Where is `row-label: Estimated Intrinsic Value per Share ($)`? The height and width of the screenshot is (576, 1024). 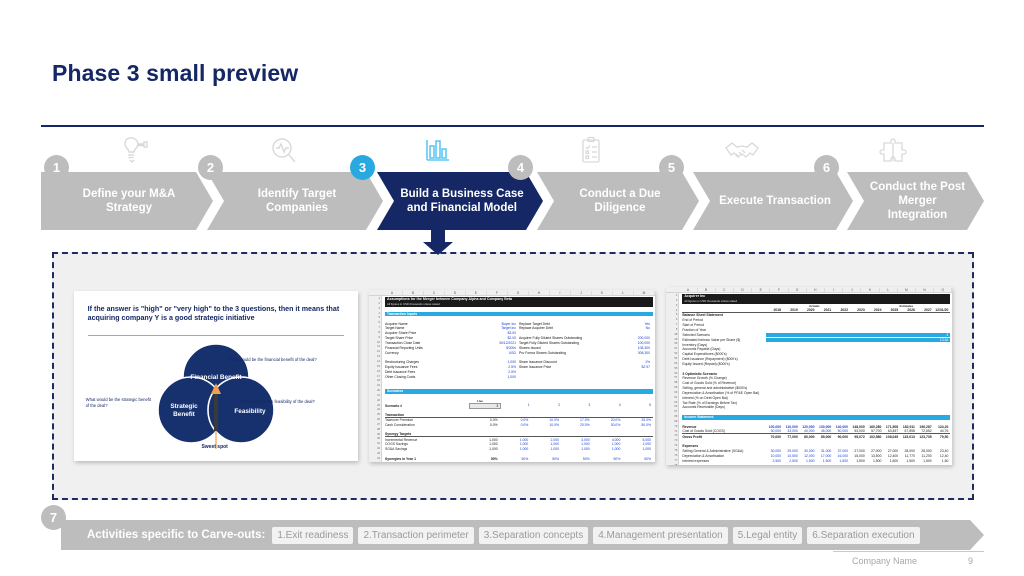 row-label: Estimated Intrinsic Value per Share ($) is located at coordinates (711, 339).